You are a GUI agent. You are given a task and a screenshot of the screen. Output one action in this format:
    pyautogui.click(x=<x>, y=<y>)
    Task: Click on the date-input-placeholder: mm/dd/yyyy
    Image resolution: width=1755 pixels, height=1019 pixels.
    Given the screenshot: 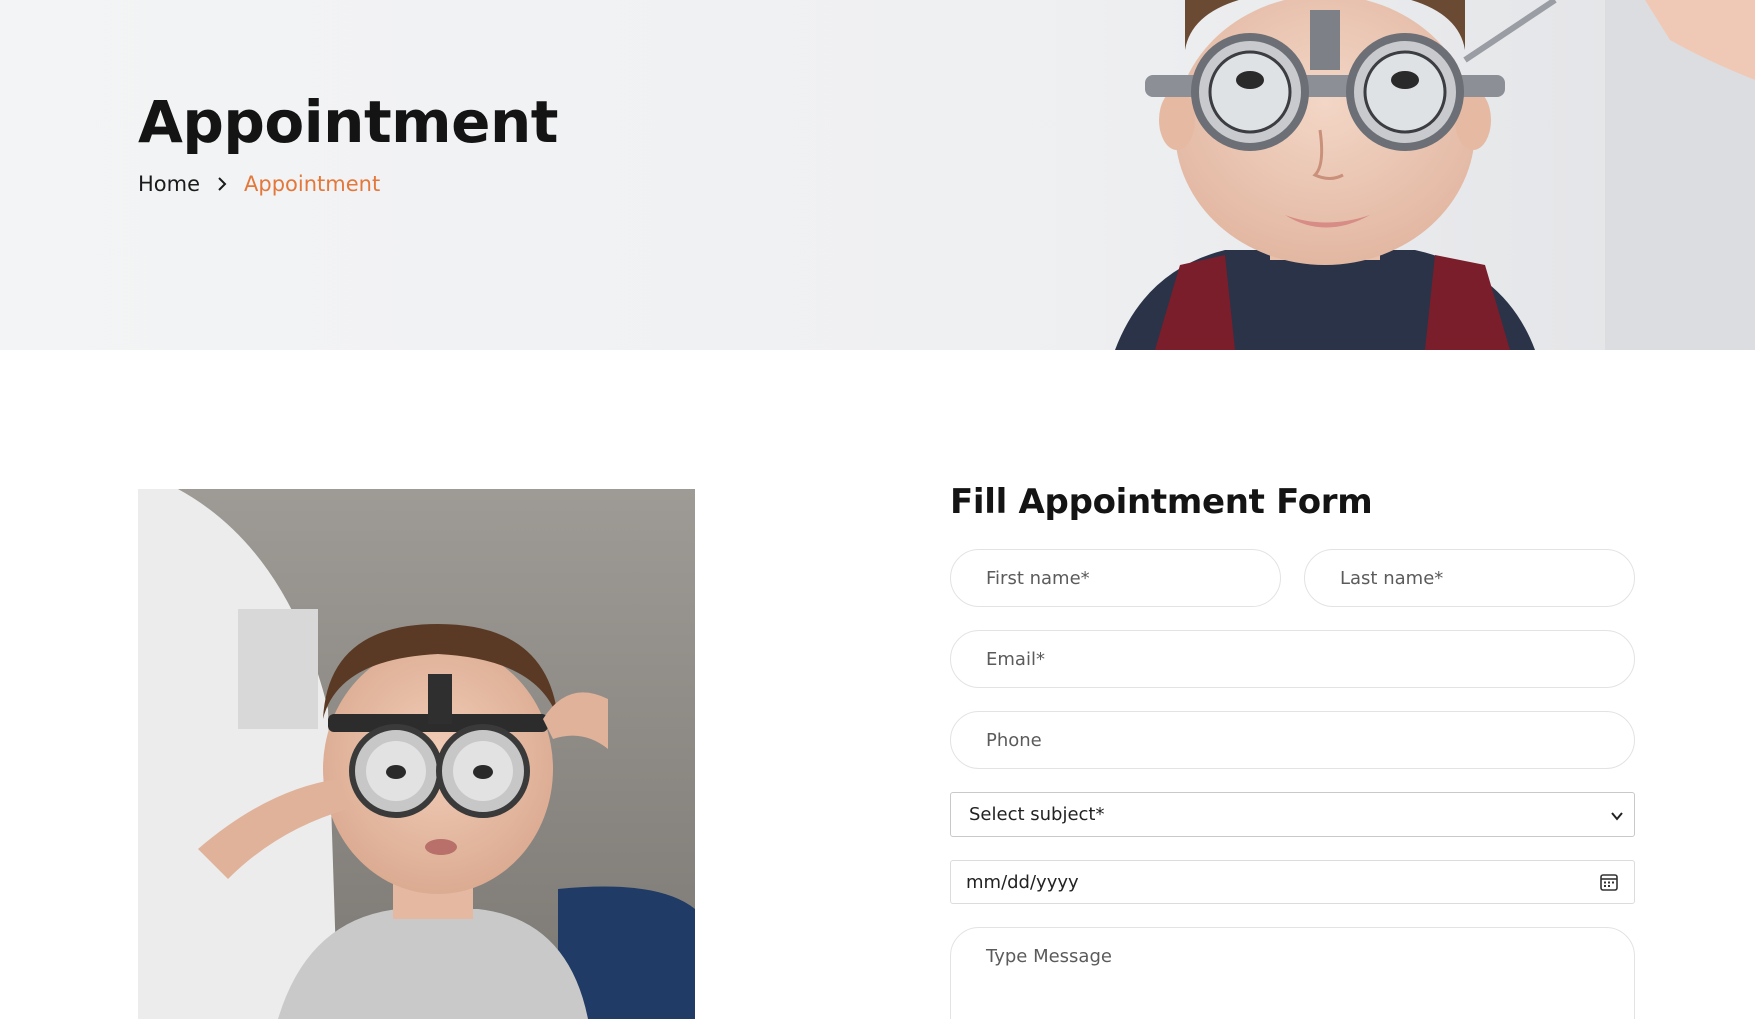 What is the action you would take?
    pyautogui.click(x=1022, y=882)
    